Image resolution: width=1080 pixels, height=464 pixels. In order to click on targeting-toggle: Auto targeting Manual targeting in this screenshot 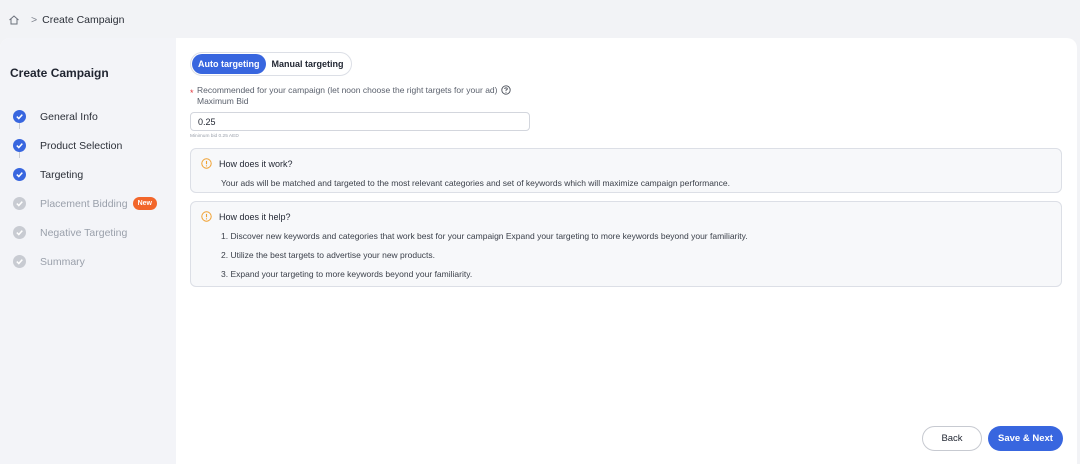, I will do `click(271, 64)`.